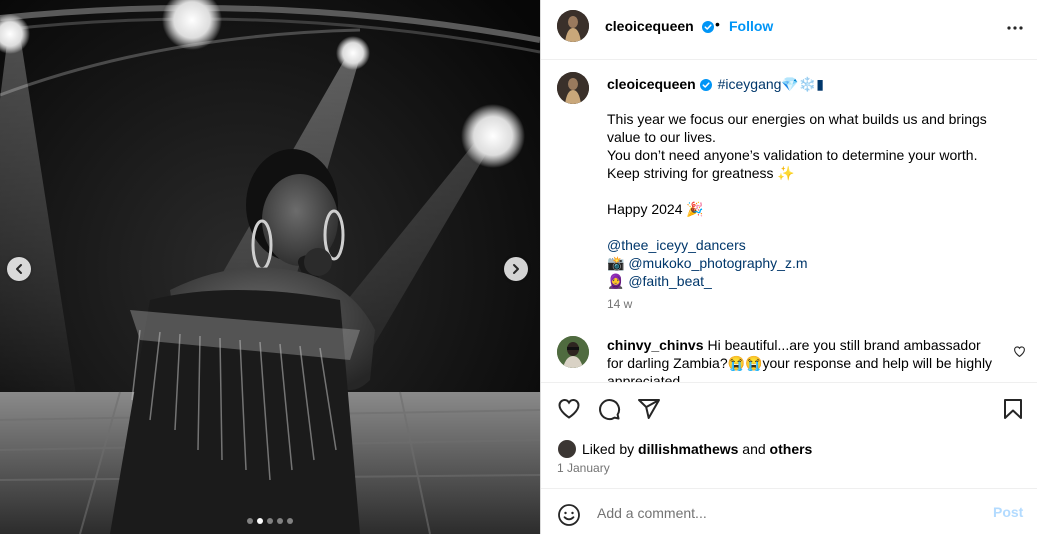 The image size is (1037, 534). I want to click on caption-line: value to our lives., so click(661, 137).